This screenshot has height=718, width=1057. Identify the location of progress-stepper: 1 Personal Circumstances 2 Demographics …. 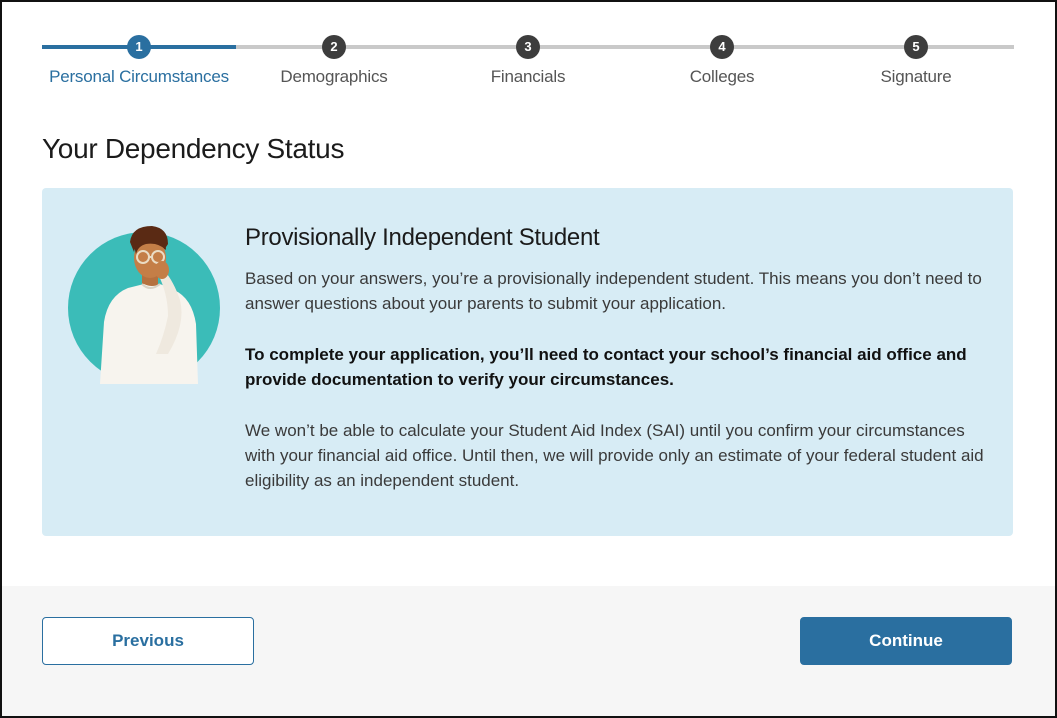
(528, 65).